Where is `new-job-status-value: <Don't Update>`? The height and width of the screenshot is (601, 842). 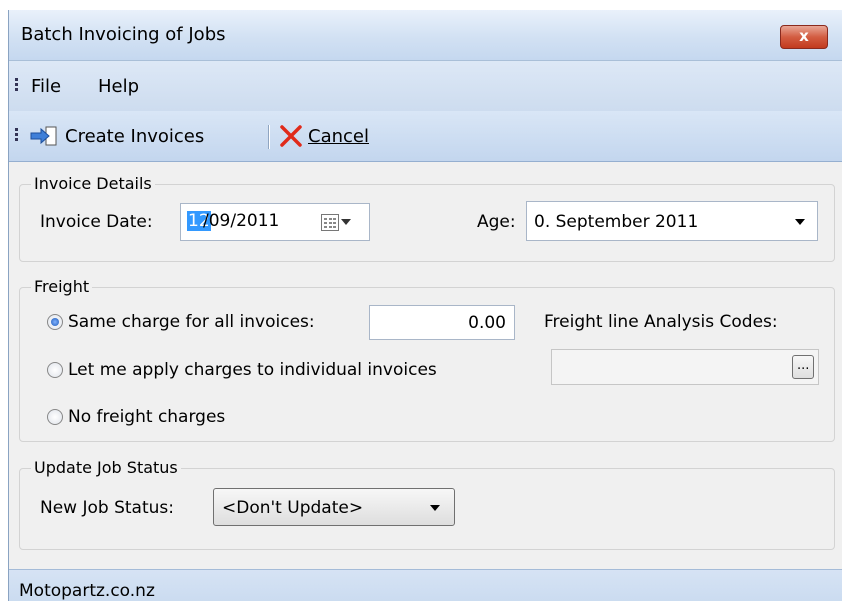
new-job-status-value: <Don't Update> is located at coordinates (293, 508).